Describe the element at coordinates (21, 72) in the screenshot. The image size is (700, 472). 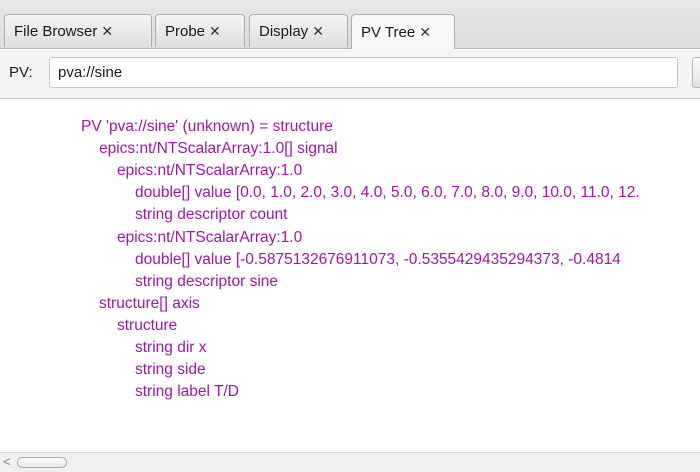
I see `pv-label: PV:` at that location.